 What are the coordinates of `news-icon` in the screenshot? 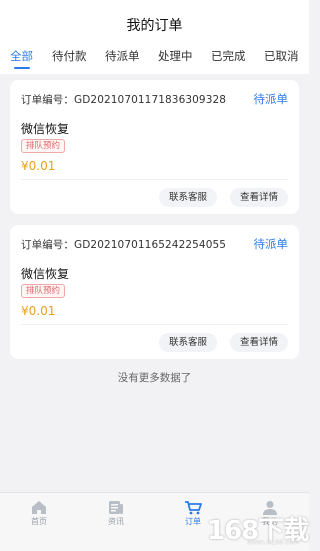 It's located at (116, 507).